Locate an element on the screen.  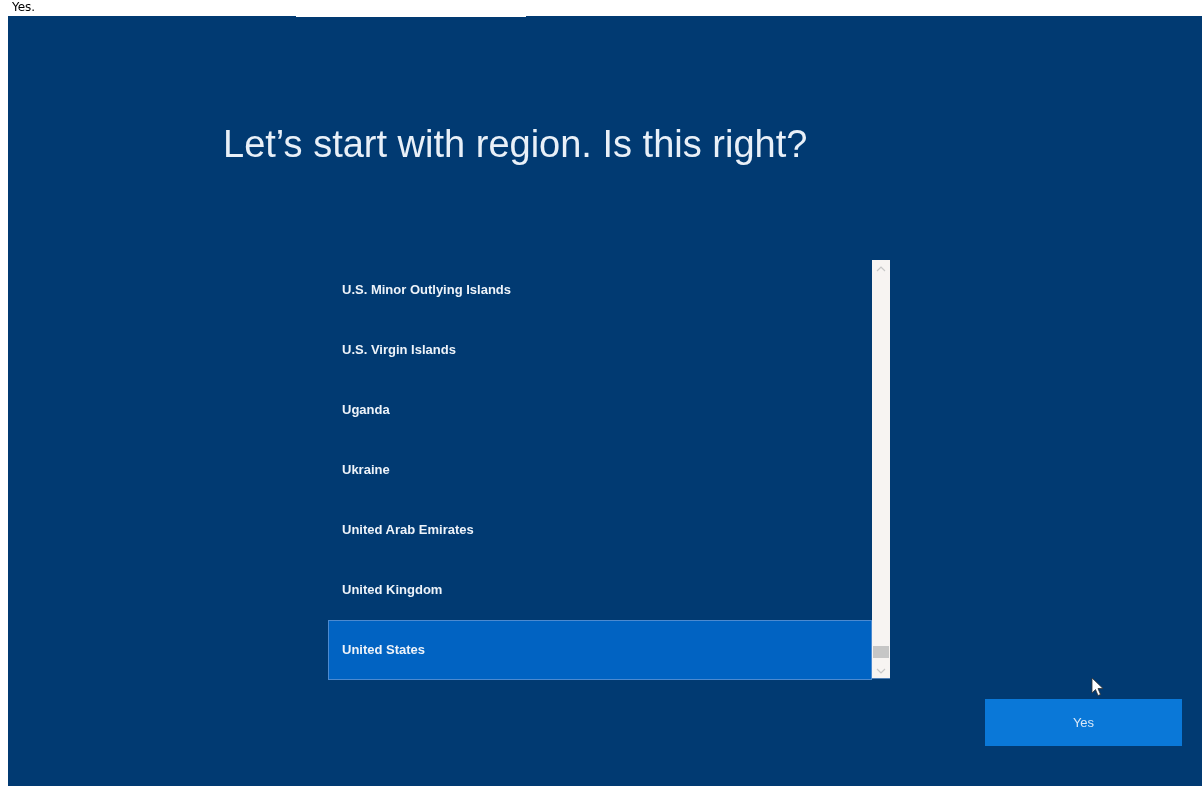
region-item: United Arab Emirates is located at coordinates (600, 530).